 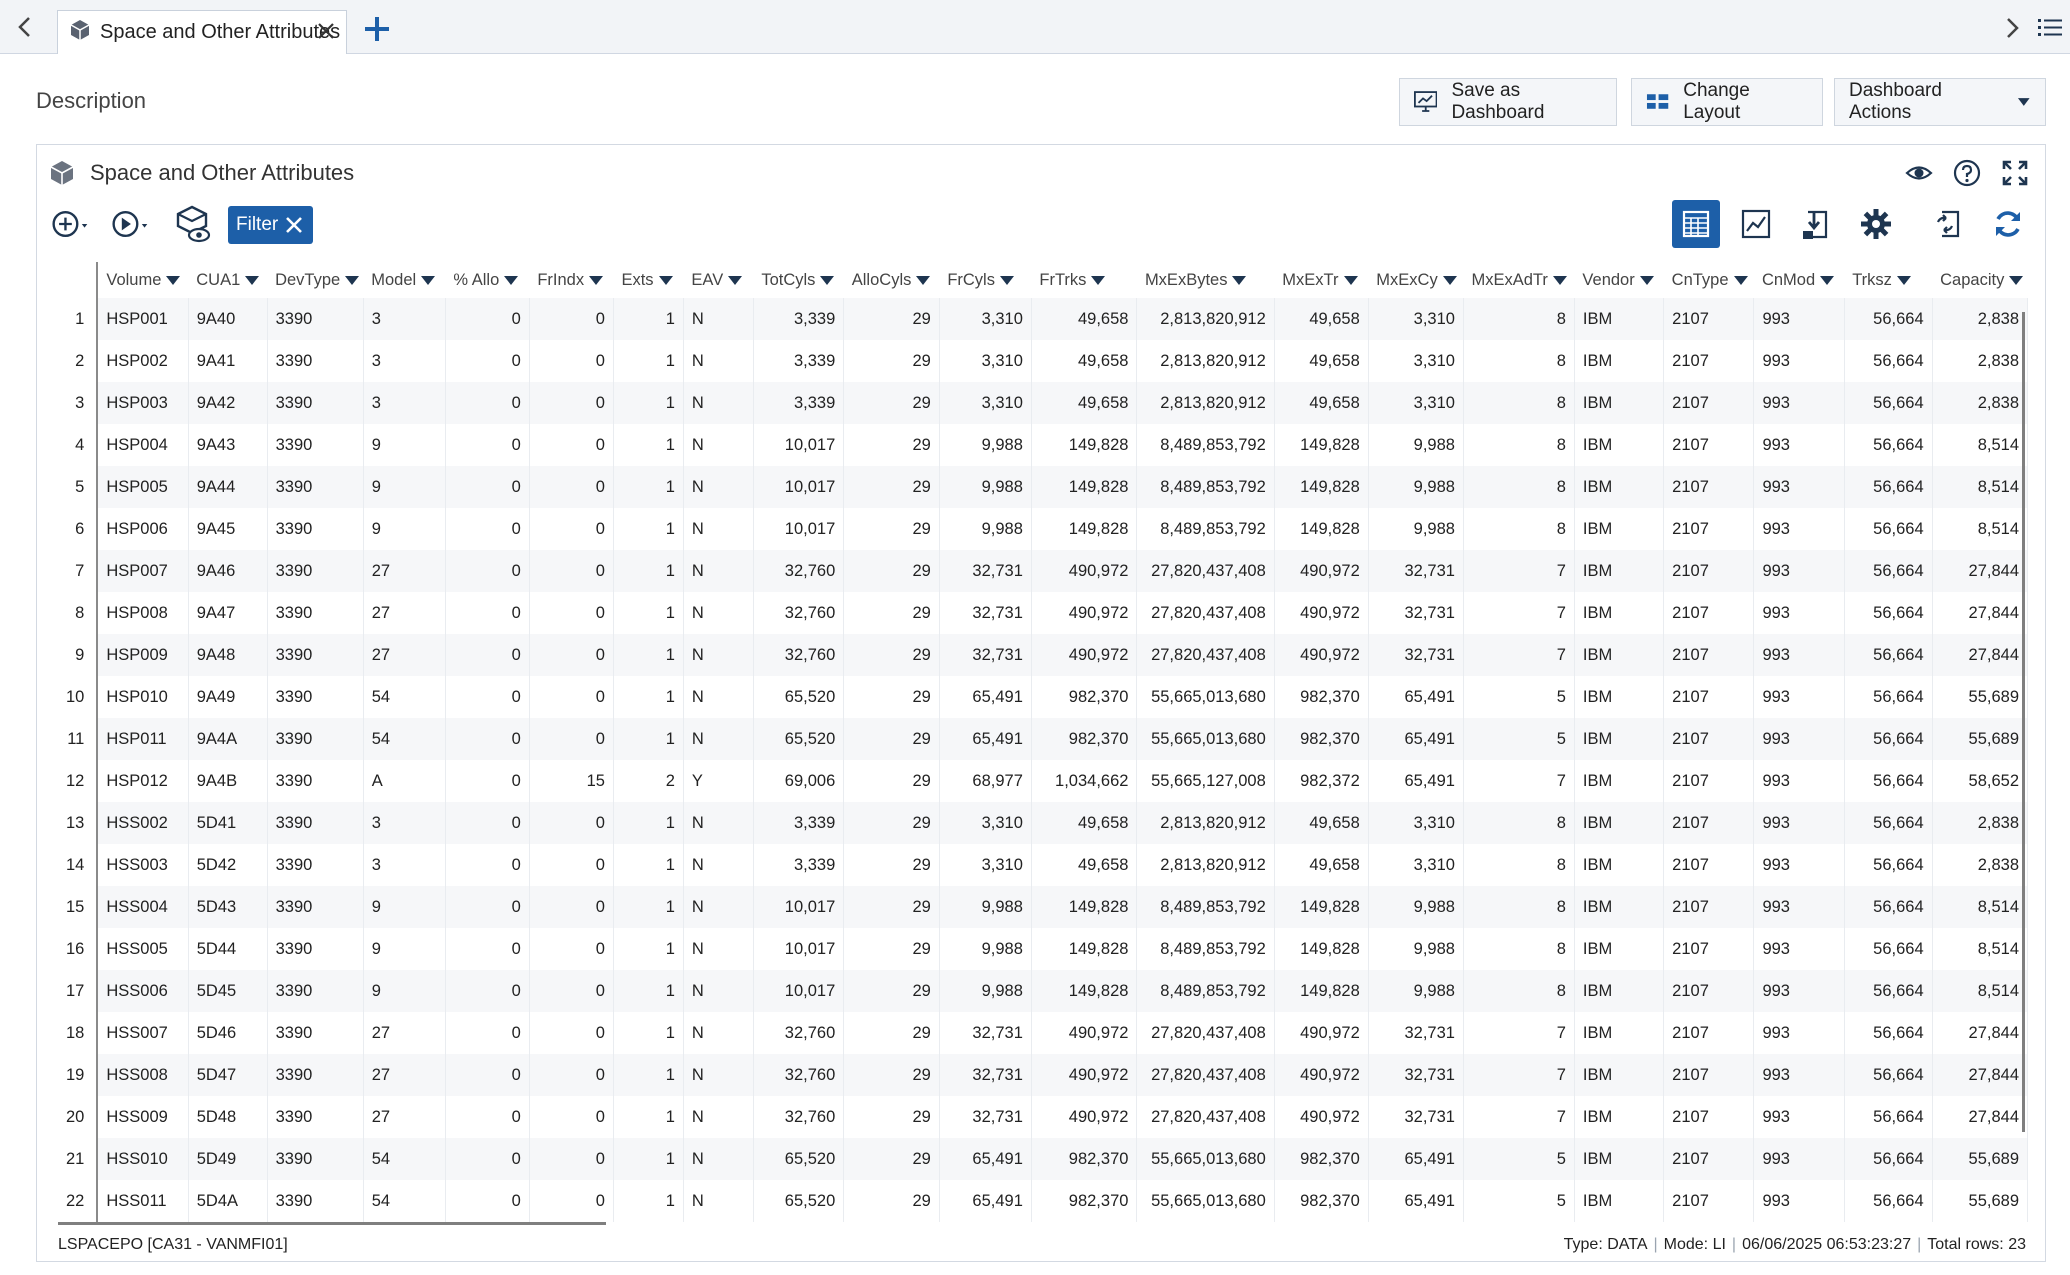 What do you see at coordinates (227, 280) in the screenshot?
I see `column-header: CUA1` at bounding box center [227, 280].